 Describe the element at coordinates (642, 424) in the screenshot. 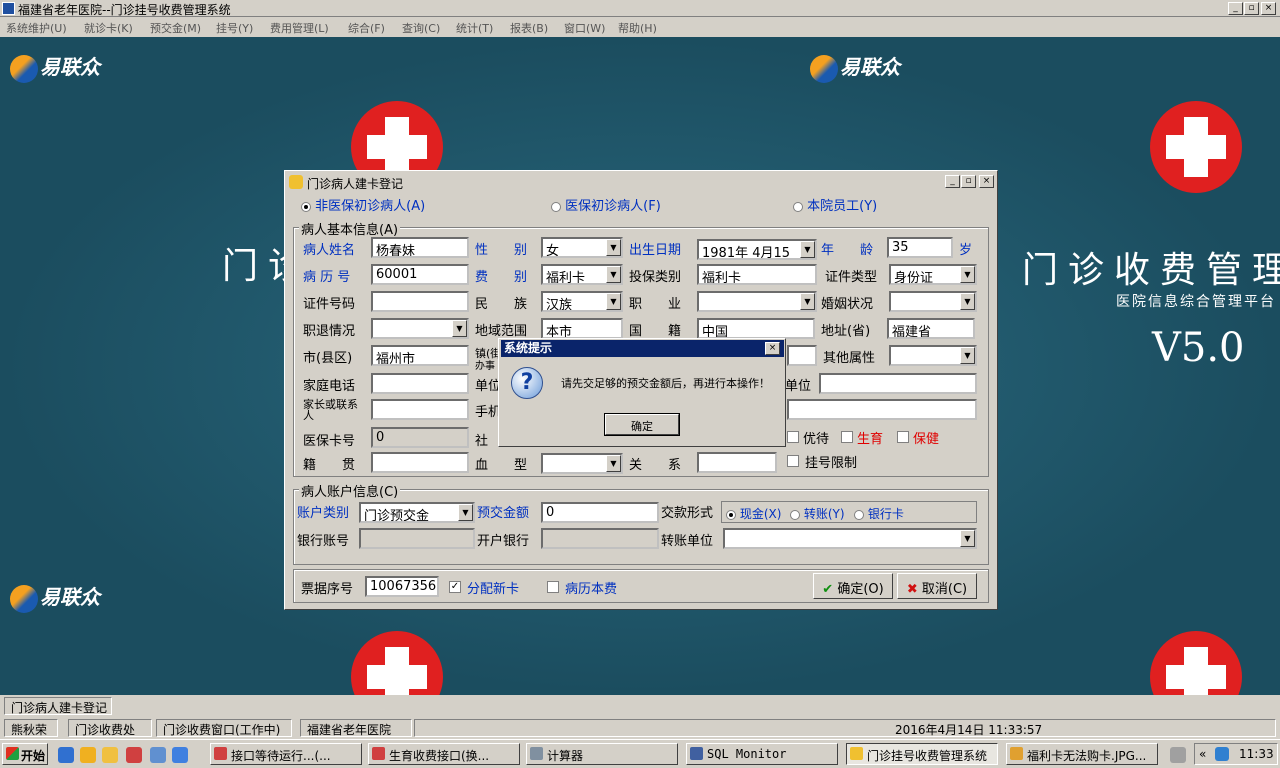

I see `dialog-ok-button: 确定` at that location.